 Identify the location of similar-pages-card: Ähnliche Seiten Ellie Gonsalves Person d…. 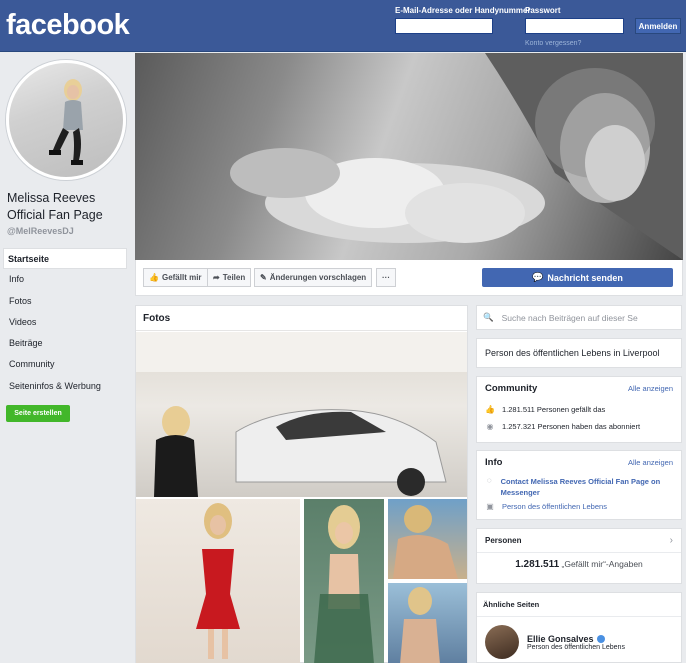
(579, 627).